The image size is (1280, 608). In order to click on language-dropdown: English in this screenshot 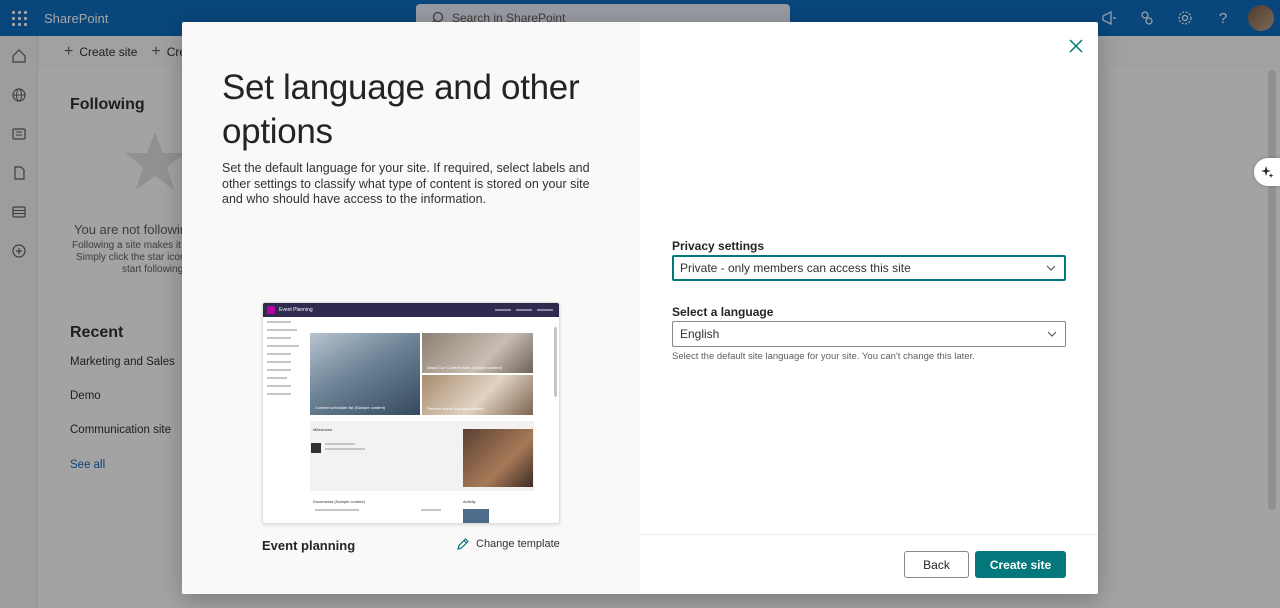, I will do `click(869, 334)`.